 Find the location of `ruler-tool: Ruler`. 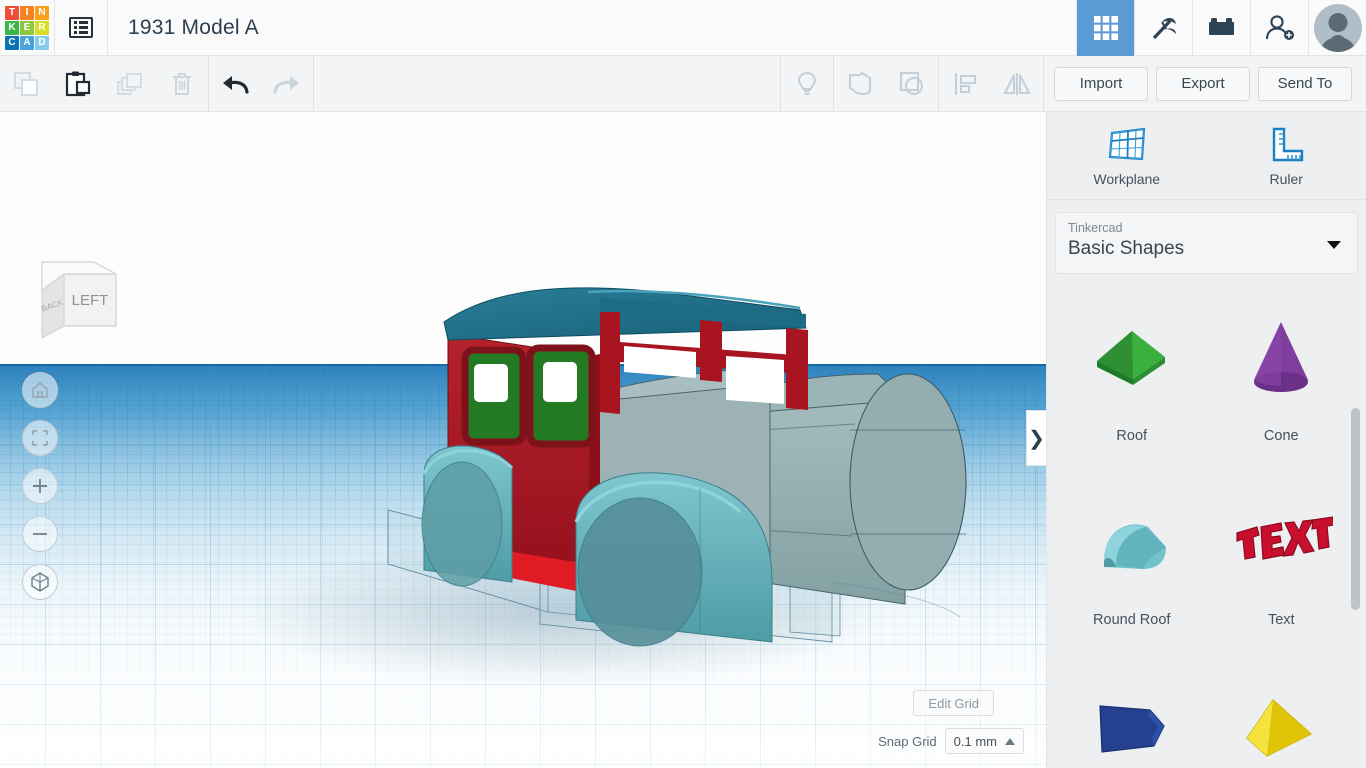

ruler-tool: Ruler is located at coordinates (1286, 156).